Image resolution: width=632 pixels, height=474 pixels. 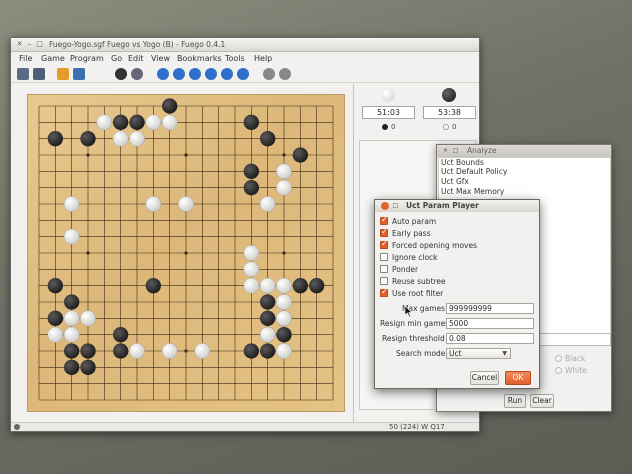 I want to click on analyze-title: Analyze, so click(x=482, y=150).